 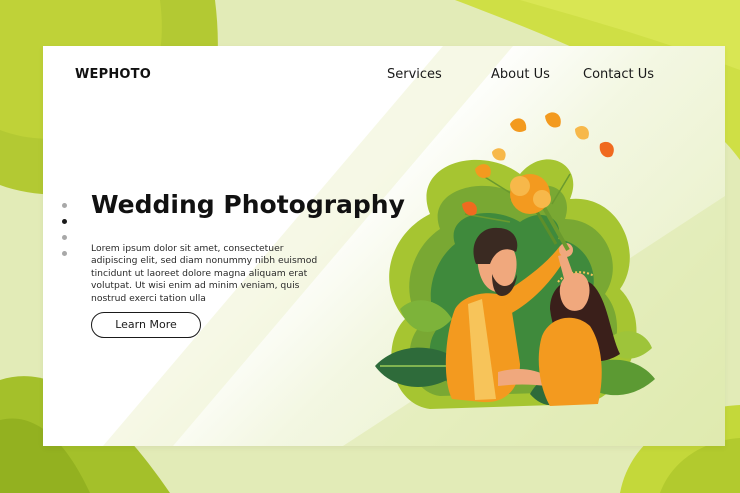 What do you see at coordinates (248, 204) in the screenshot?
I see `hero-title: Wedding Photography` at bounding box center [248, 204].